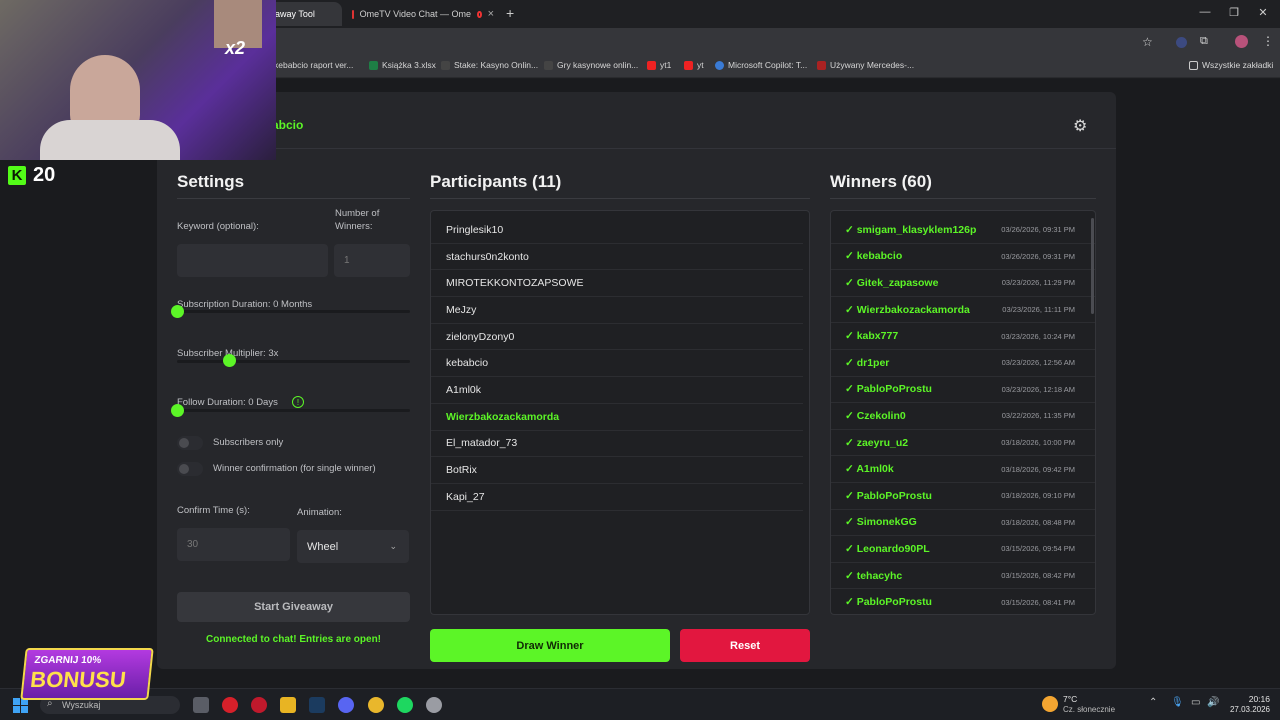 The height and width of the screenshot is (720, 1280). What do you see at coordinates (1205, 12) in the screenshot?
I see `minimize-icon: —` at bounding box center [1205, 12].